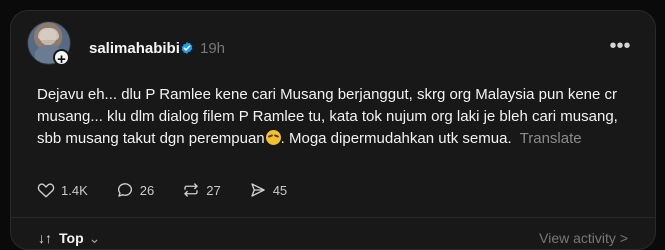 The height and width of the screenshot is (250, 665). Describe the element at coordinates (147, 190) in the screenshot. I see `comment-count: 26` at that location.